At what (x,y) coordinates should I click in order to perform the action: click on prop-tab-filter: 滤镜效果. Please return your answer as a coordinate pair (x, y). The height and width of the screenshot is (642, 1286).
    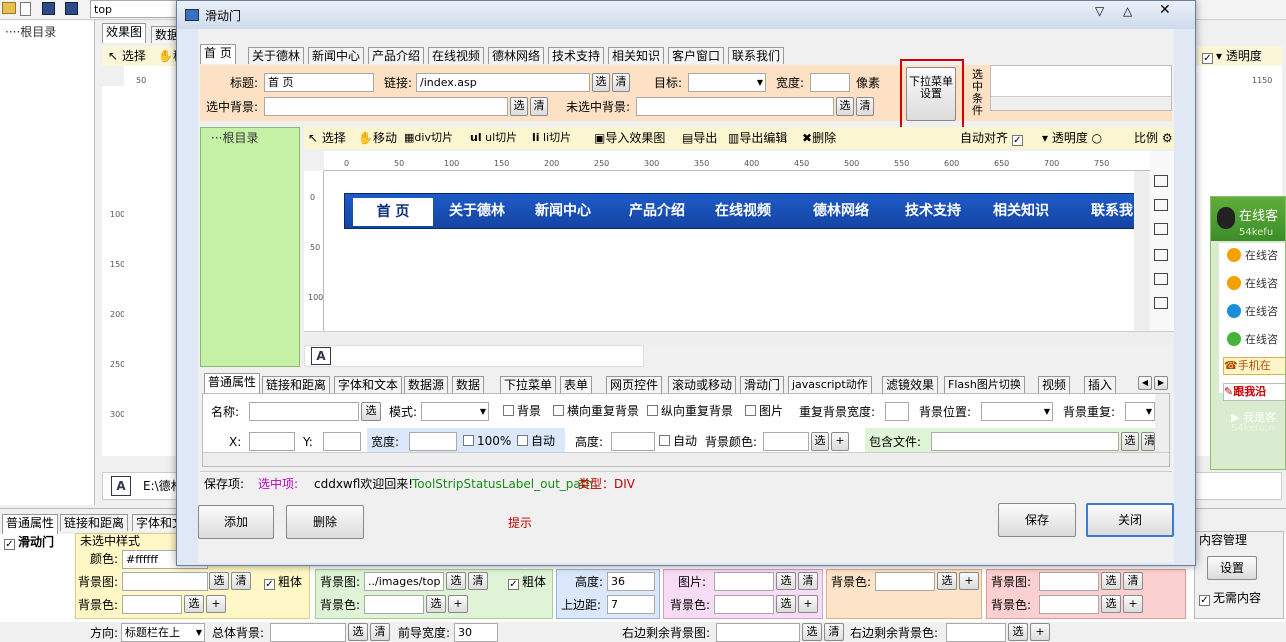
    Looking at the image, I should click on (910, 384).